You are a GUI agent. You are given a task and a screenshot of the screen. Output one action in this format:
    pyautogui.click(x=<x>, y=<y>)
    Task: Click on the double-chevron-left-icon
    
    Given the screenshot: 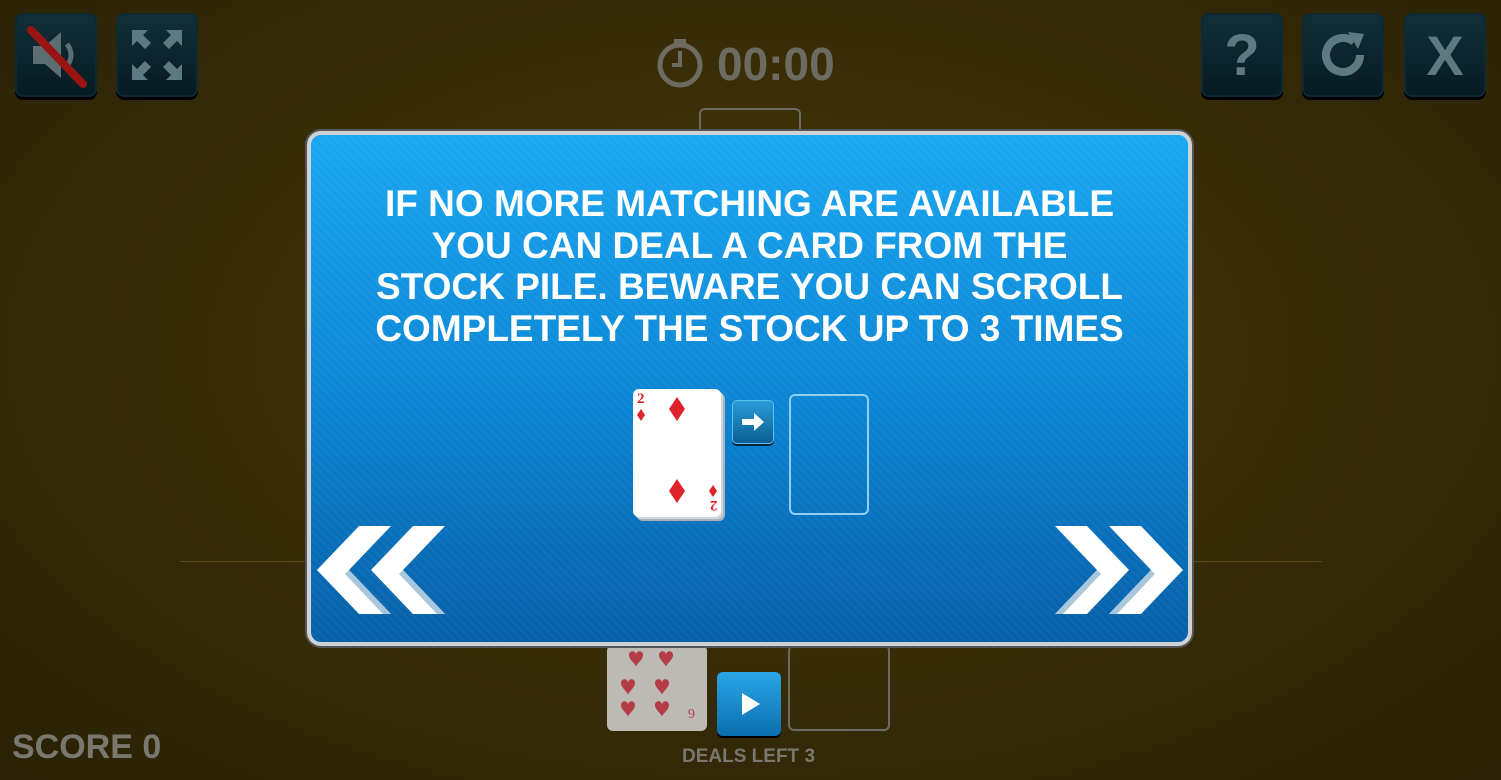 What is the action you would take?
    pyautogui.click(x=381, y=570)
    